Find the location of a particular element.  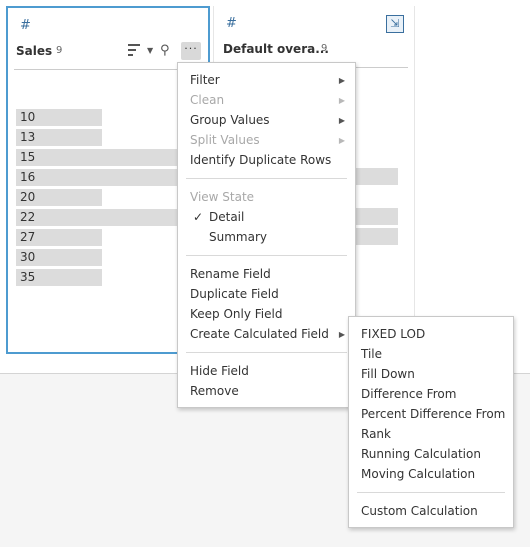

submenu-item-custom-calculation: Custom Calculation is located at coordinates (419, 511).